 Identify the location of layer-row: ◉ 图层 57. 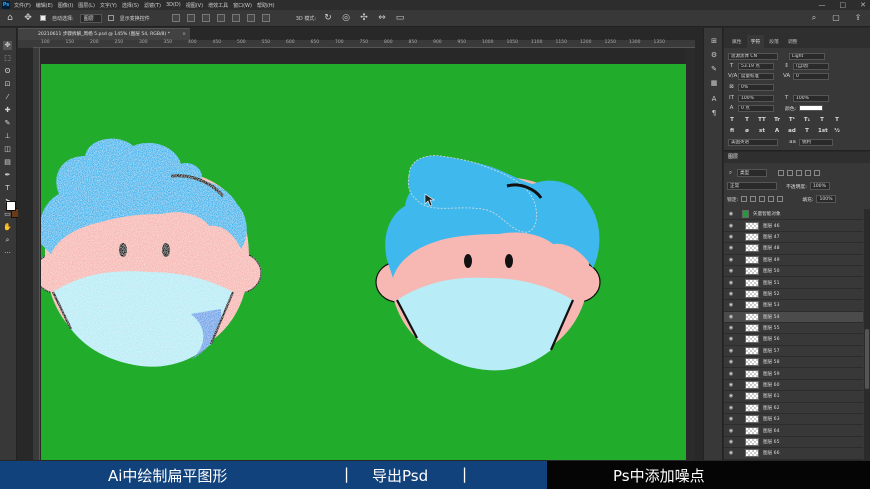
(793, 352).